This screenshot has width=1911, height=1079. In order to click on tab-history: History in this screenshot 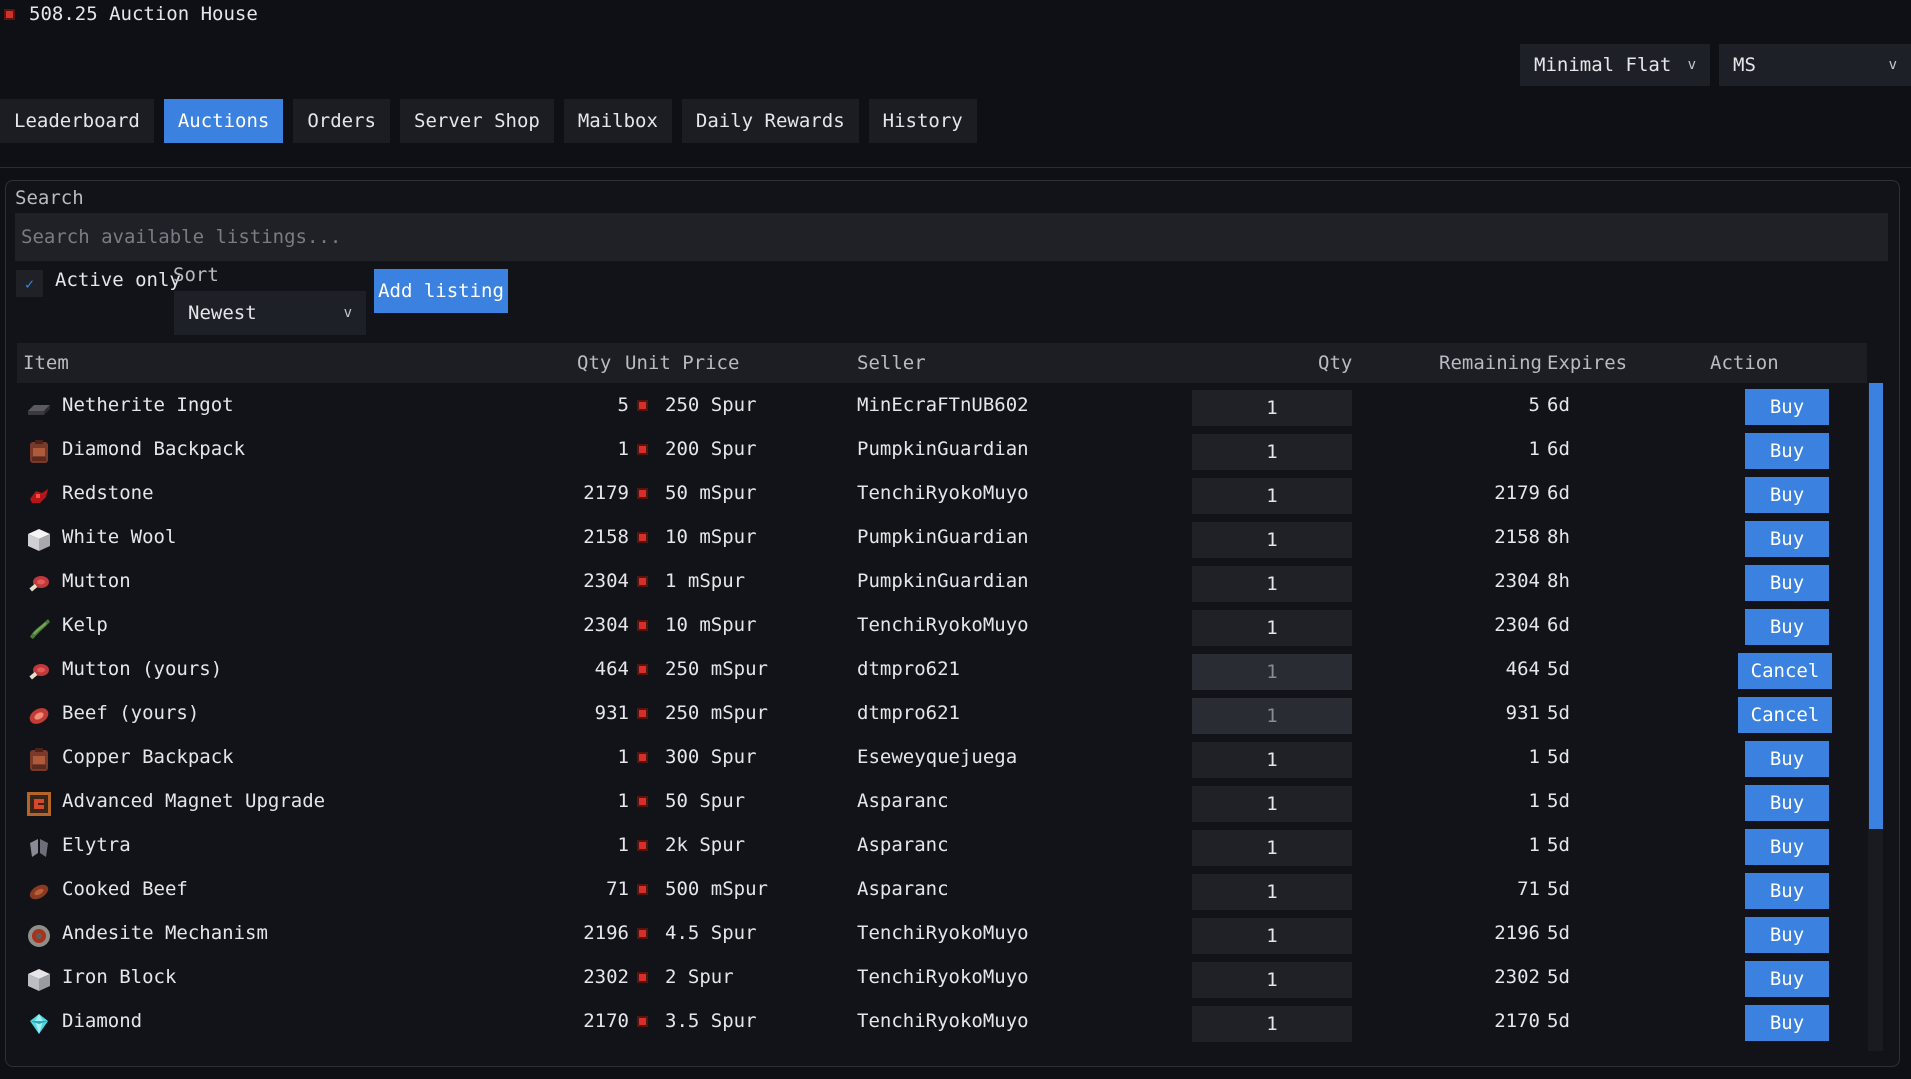, I will do `click(922, 121)`.